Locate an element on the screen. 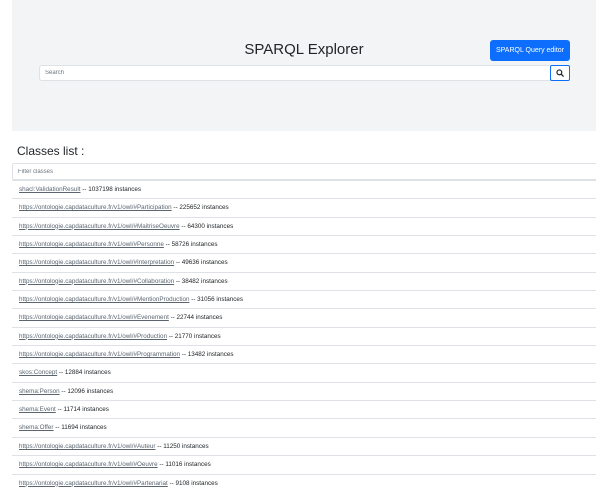  instance-count: 12096 instances is located at coordinates (90, 391).